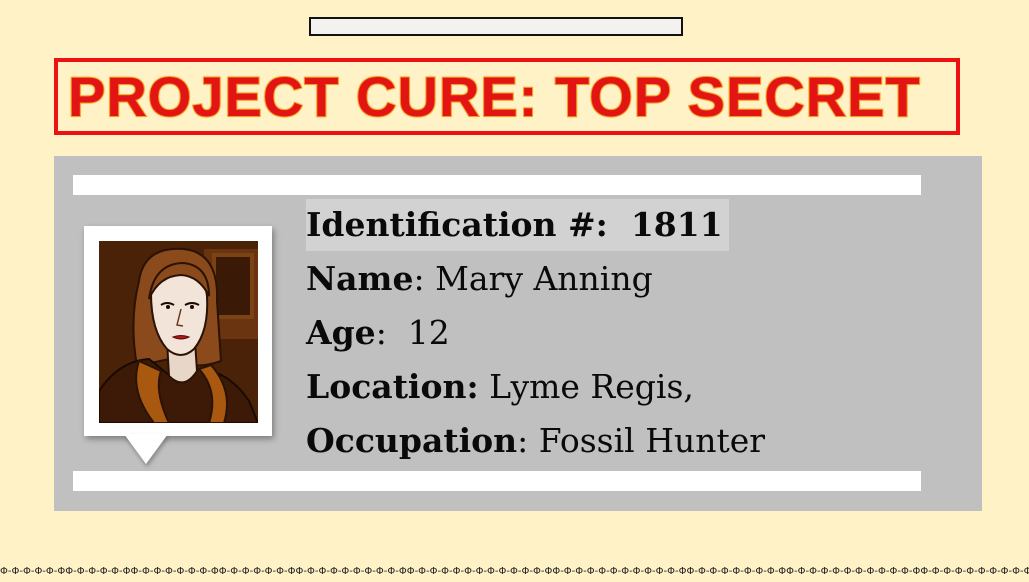 Image resolution: width=1029 pixels, height=582 pixels. Describe the element at coordinates (497, 185) in the screenshot. I see `card-top-stripe` at that location.